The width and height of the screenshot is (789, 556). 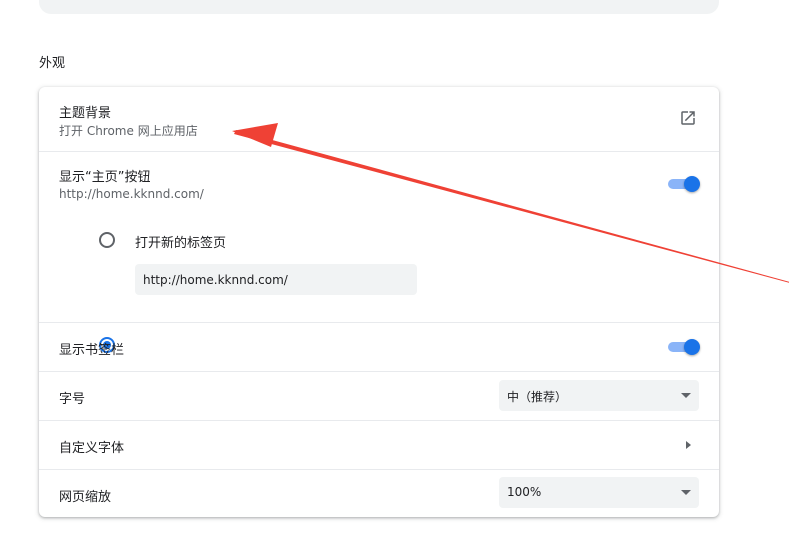 I want to click on font-size-select: 中（推荐）, so click(x=599, y=395).